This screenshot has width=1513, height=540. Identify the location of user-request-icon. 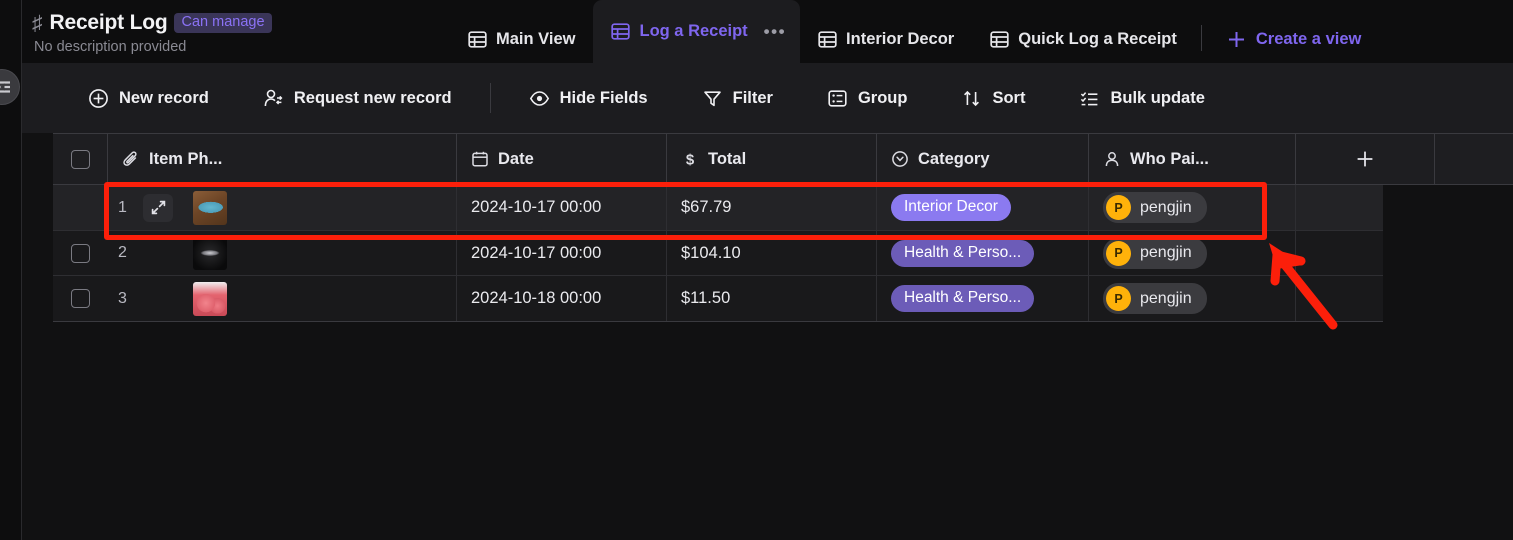
(273, 98).